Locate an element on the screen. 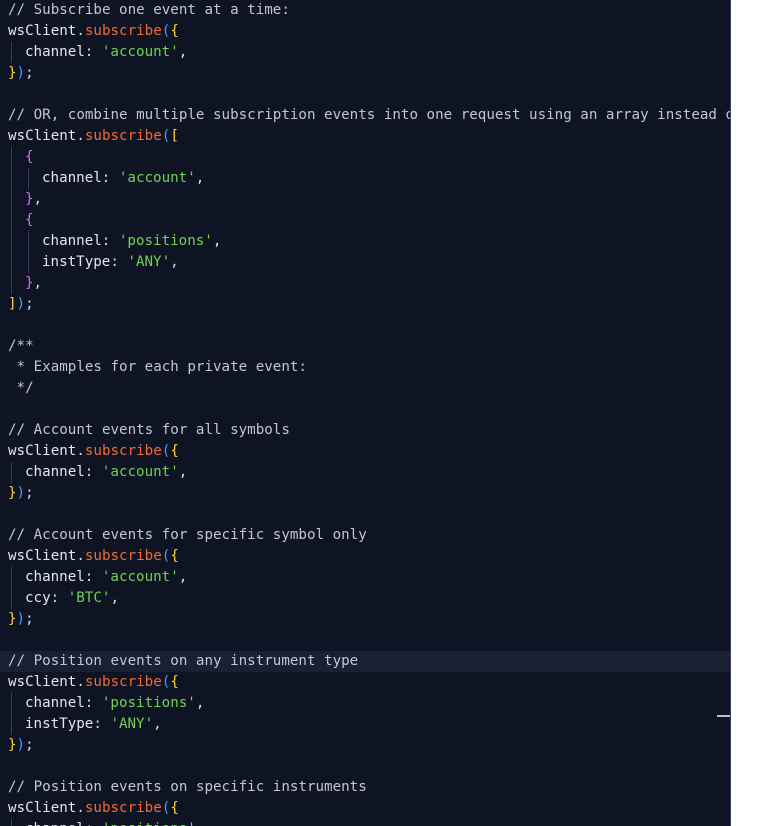  code-line: // Subscribe one event at a time: is located at coordinates (365, 10).